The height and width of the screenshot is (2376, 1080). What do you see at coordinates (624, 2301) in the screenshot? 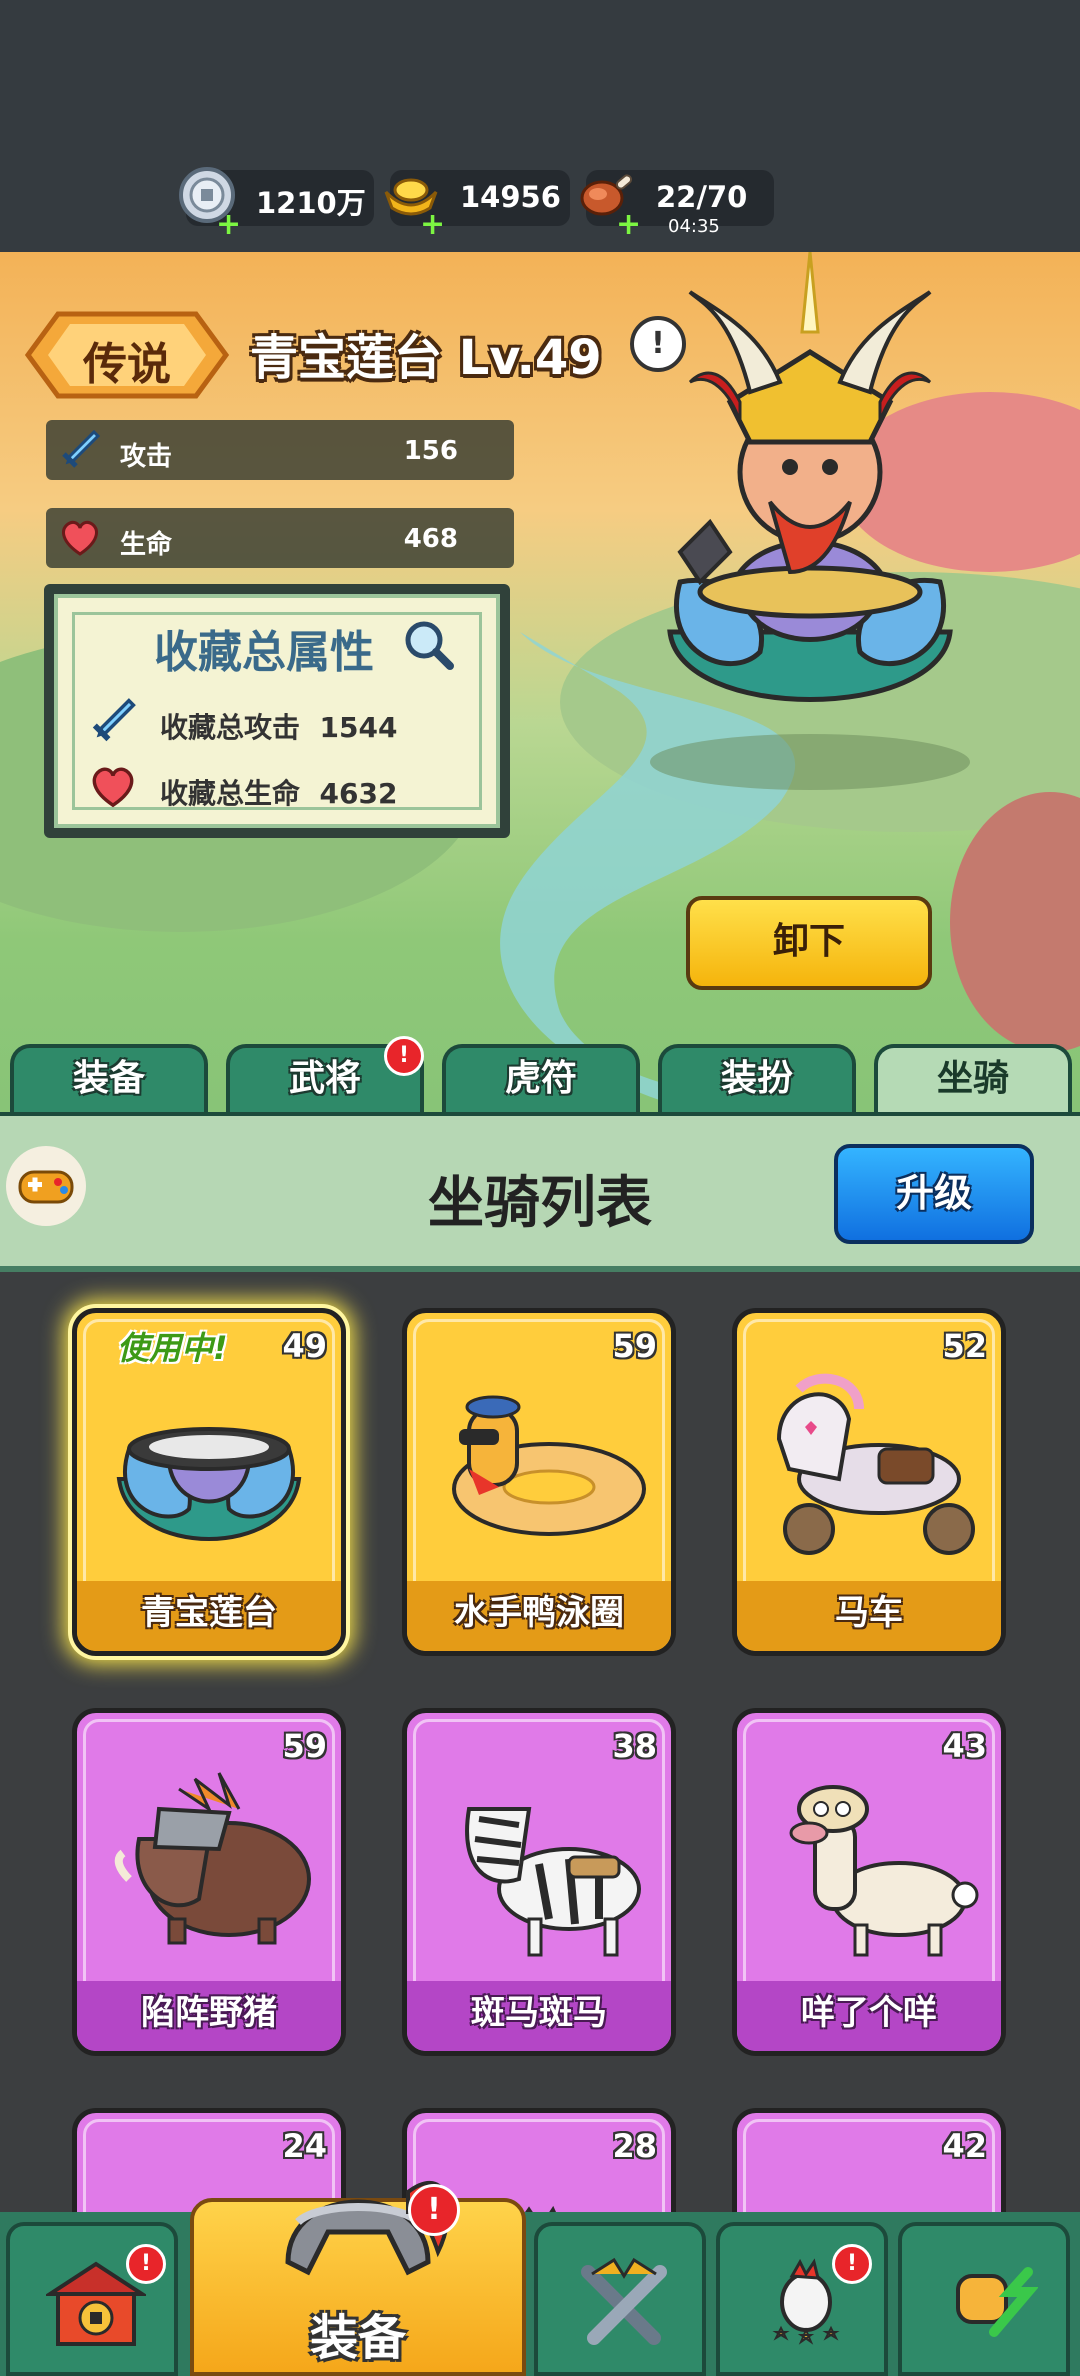
I see `crossed-swords-icon` at bounding box center [624, 2301].